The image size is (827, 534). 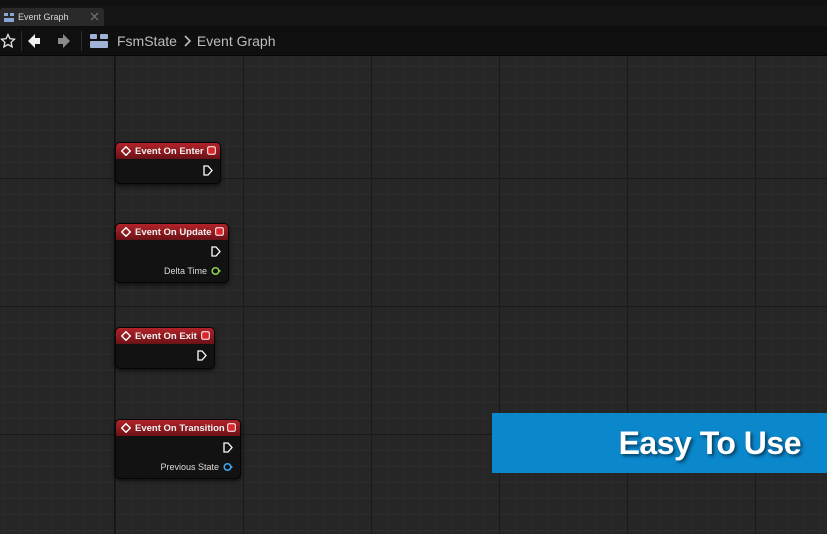 What do you see at coordinates (172, 253) in the screenshot?
I see `event-node-on-update: Event On Update Delta Time` at bounding box center [172, 253].